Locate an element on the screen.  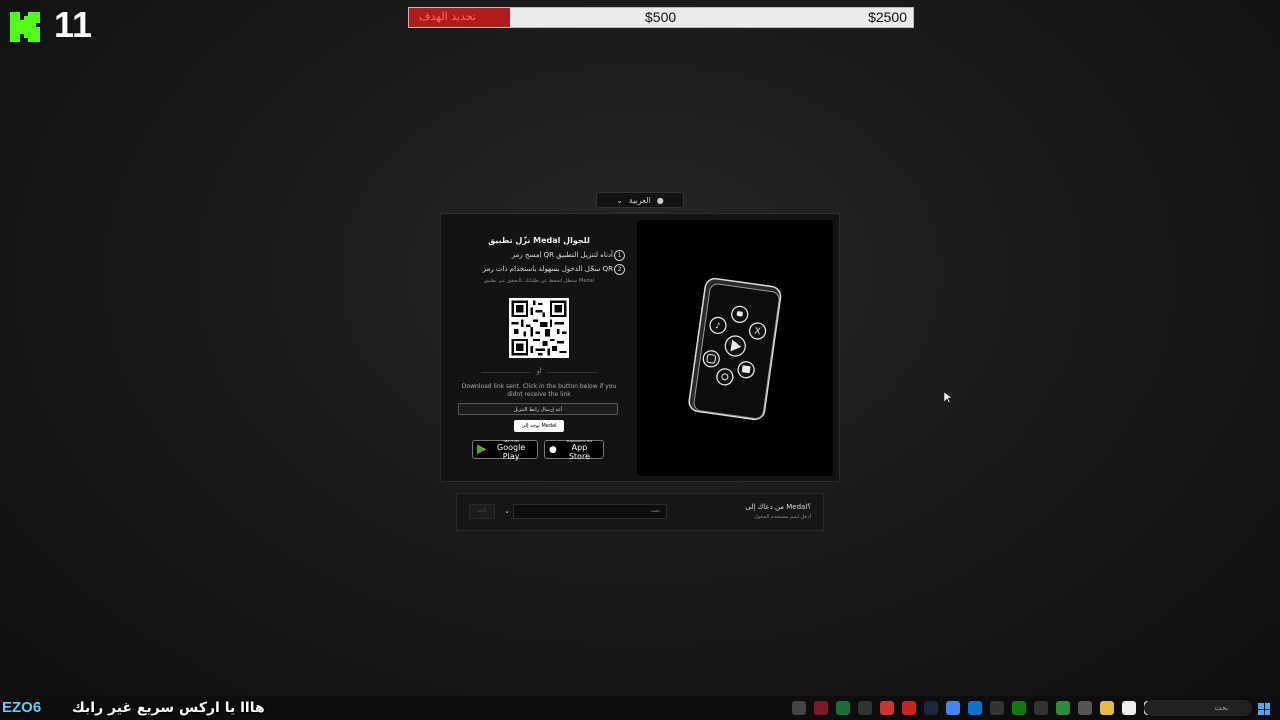
goal-current-amount: $500 is located at coordinates (661, 17).